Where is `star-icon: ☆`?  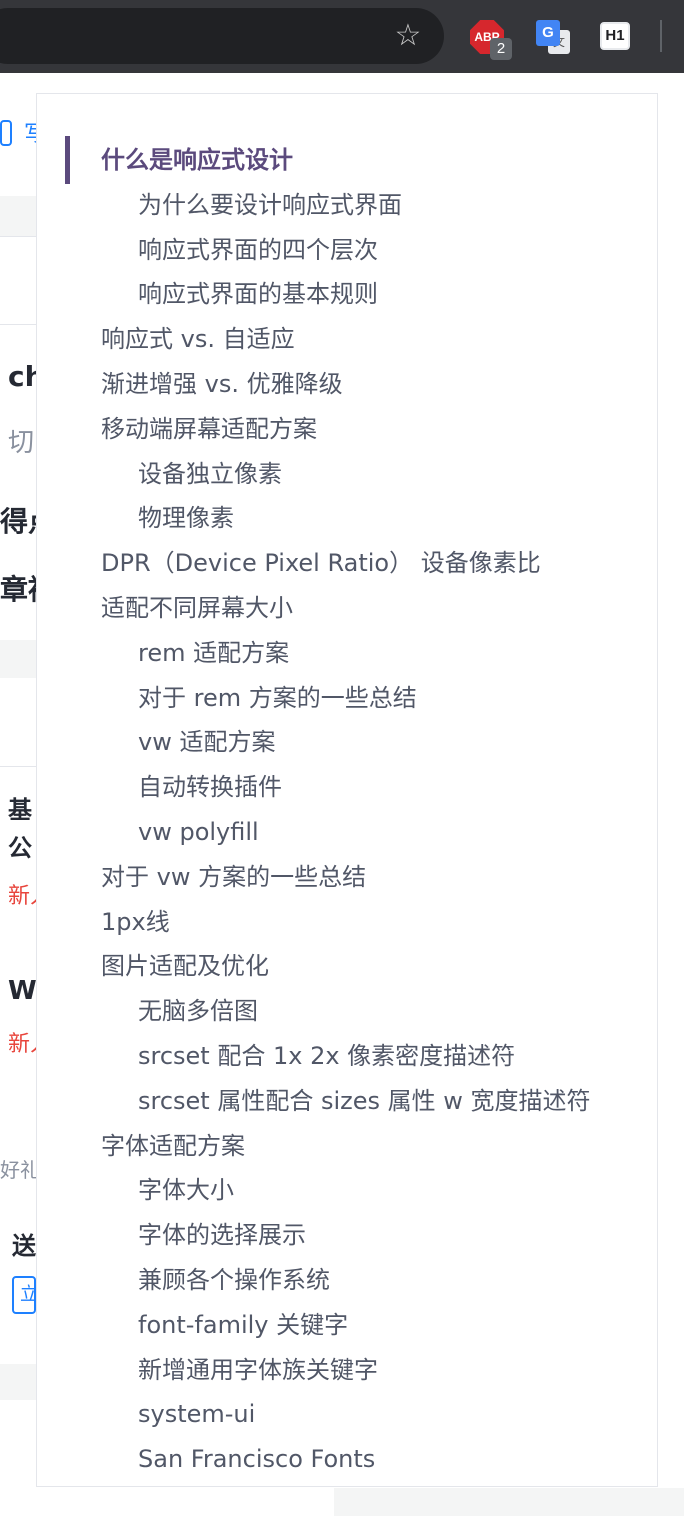
star-icon: ☆ is located at coordinates (408, 36).